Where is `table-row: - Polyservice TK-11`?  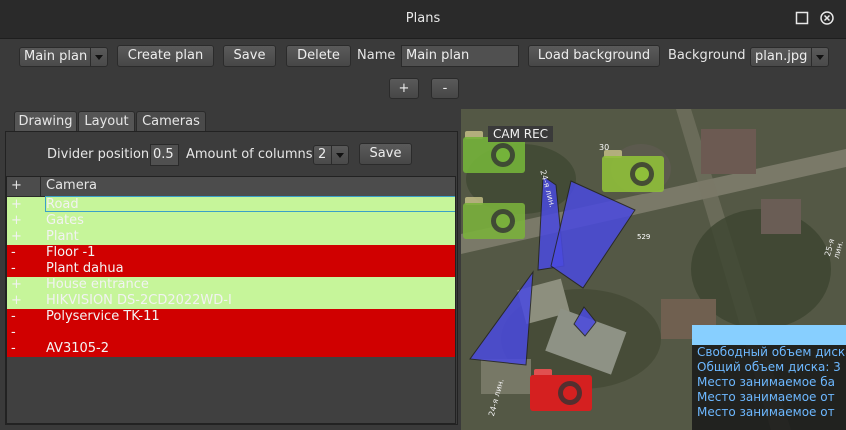 table-row: - Polyservice TK-11 is located at coordinates (231, 317).